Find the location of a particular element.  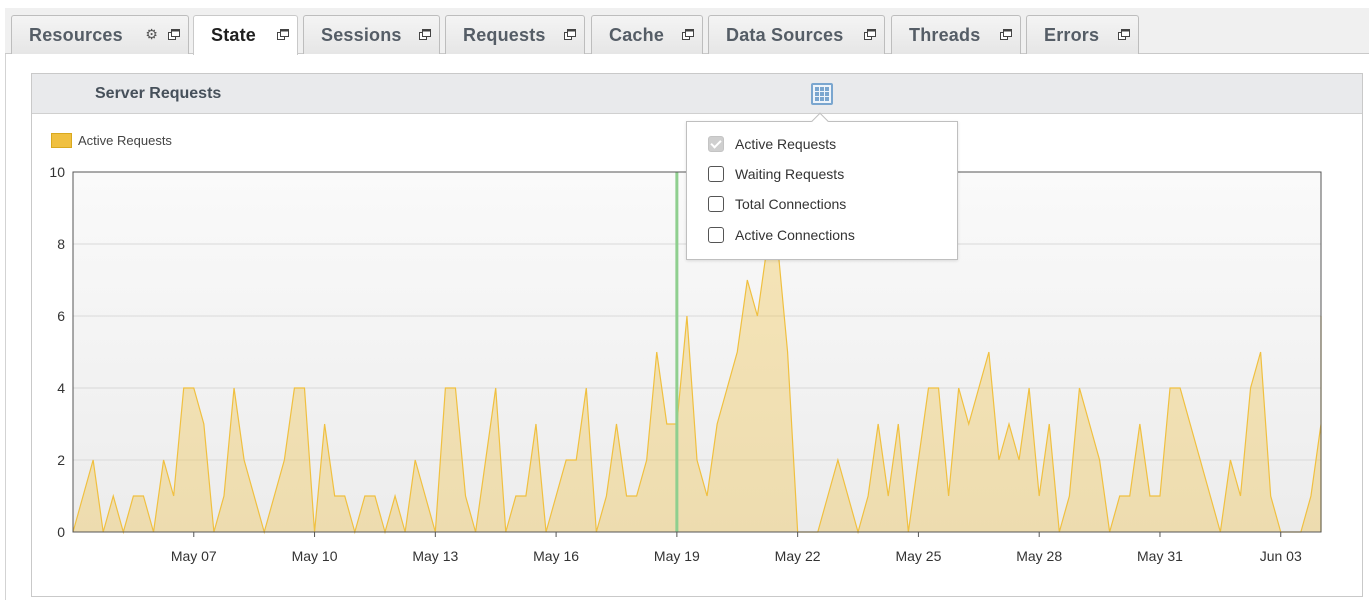

y-tick-label: 0 is located at coordinates (61, 532).